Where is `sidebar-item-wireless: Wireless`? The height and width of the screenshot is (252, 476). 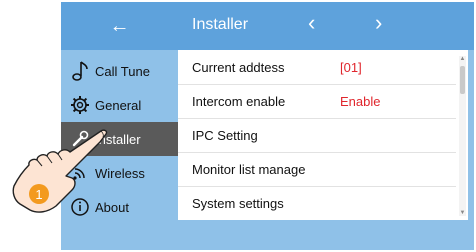
sidebar-item-wireless: Wireless is located at coordinates (119, 173).